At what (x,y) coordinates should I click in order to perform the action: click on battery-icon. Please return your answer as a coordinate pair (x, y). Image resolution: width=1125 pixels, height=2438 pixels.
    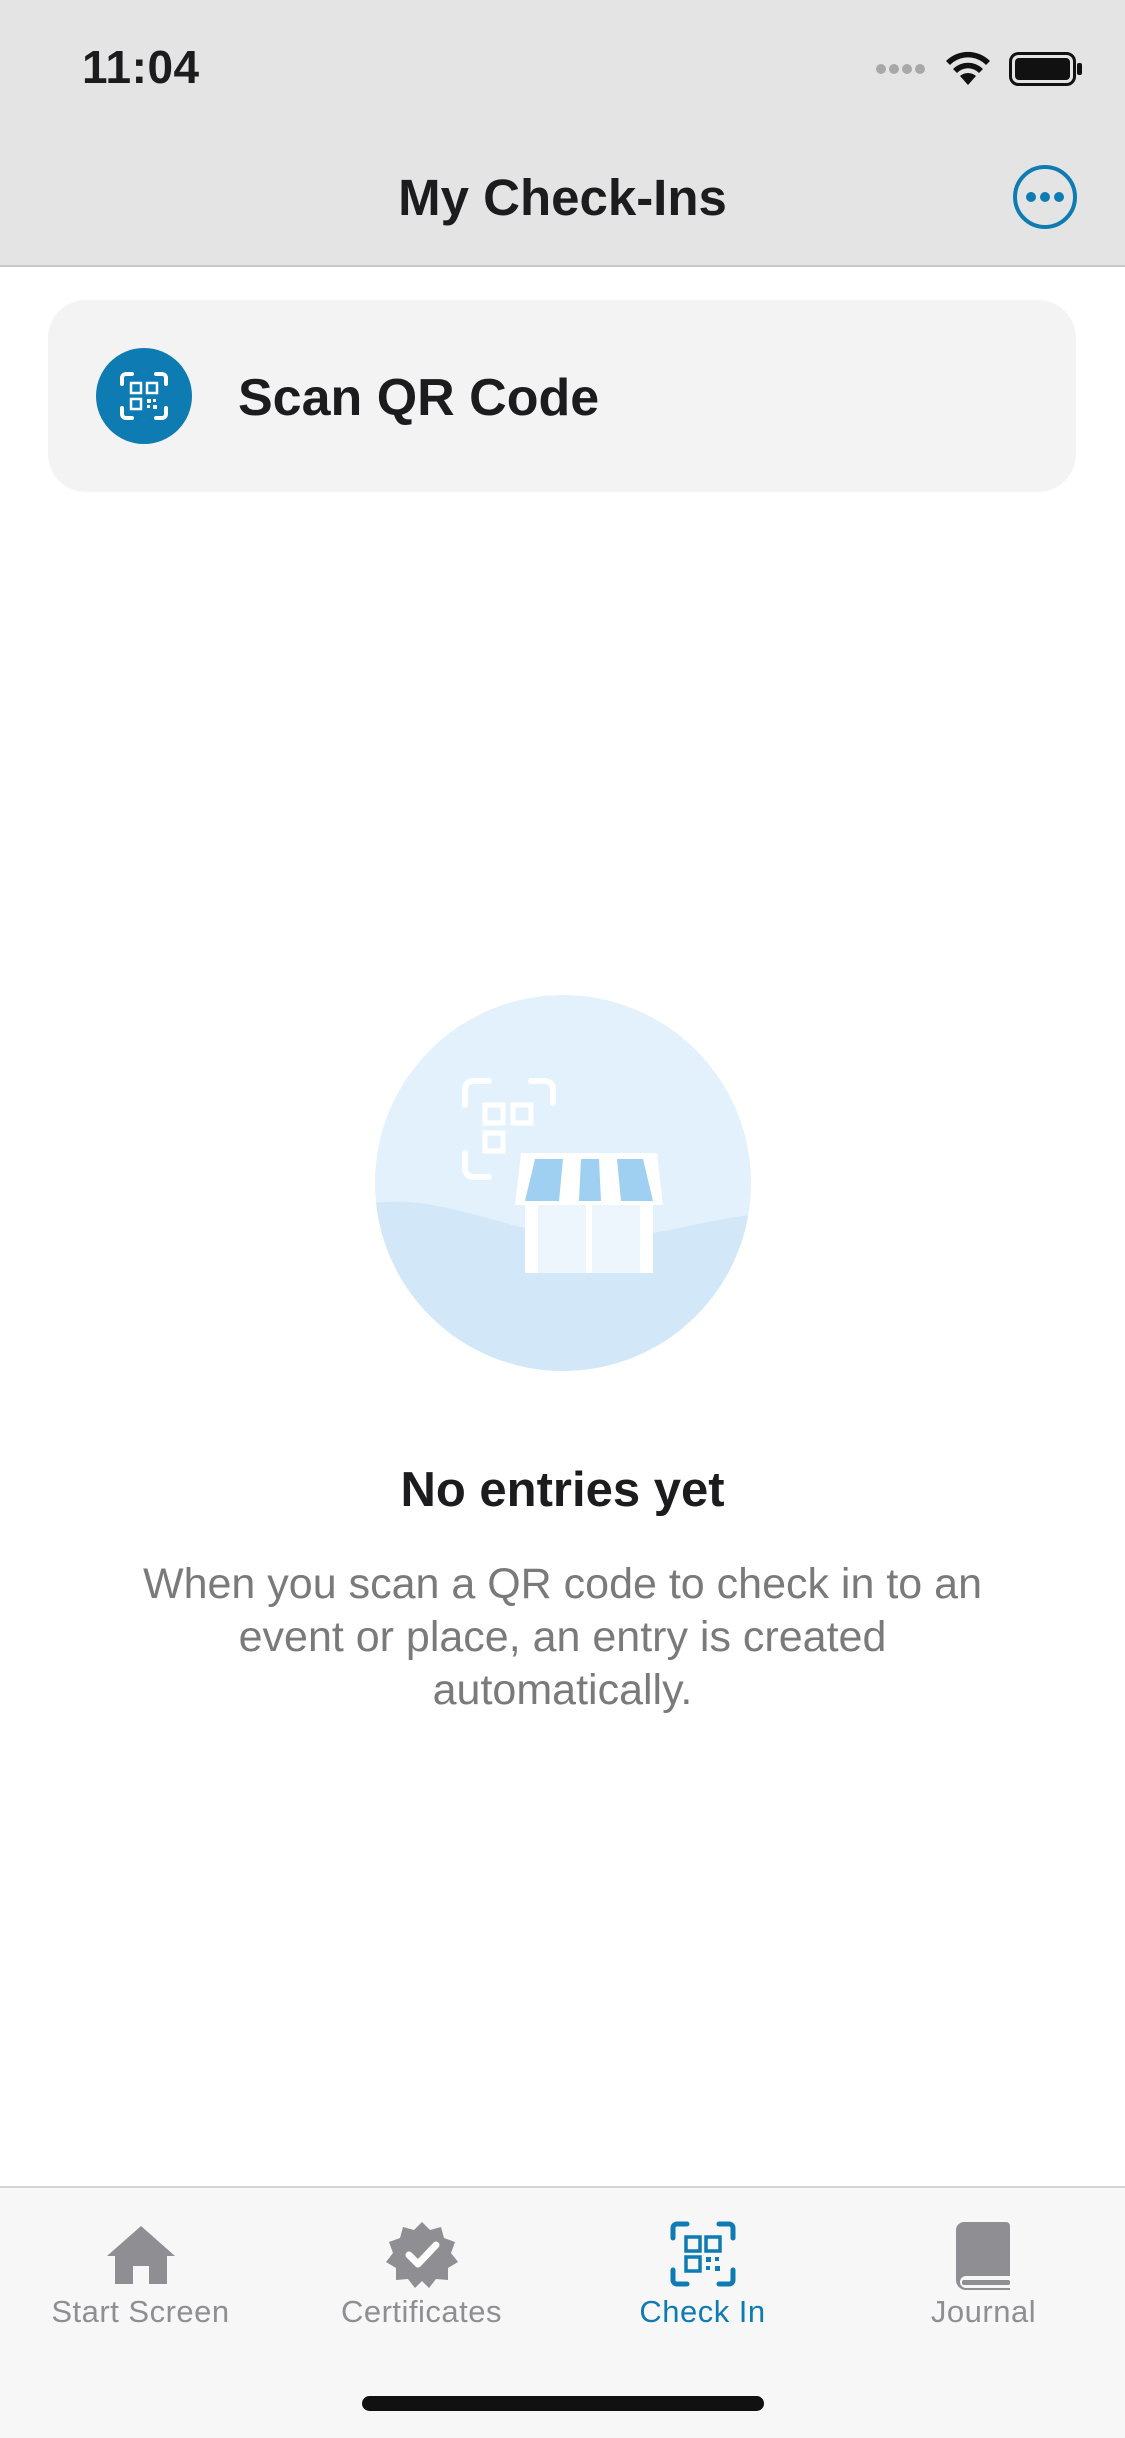
    Looking at the image, I should click on (1045, 69).